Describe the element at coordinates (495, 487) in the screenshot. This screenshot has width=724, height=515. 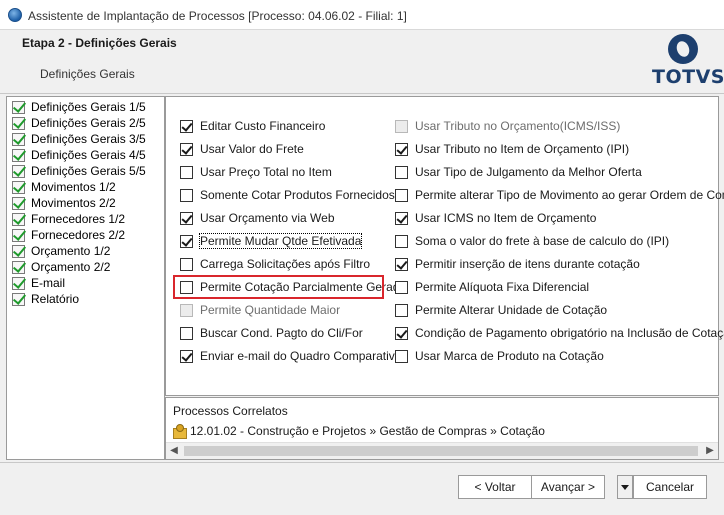
I see `back-button: < Voltar` at that location.